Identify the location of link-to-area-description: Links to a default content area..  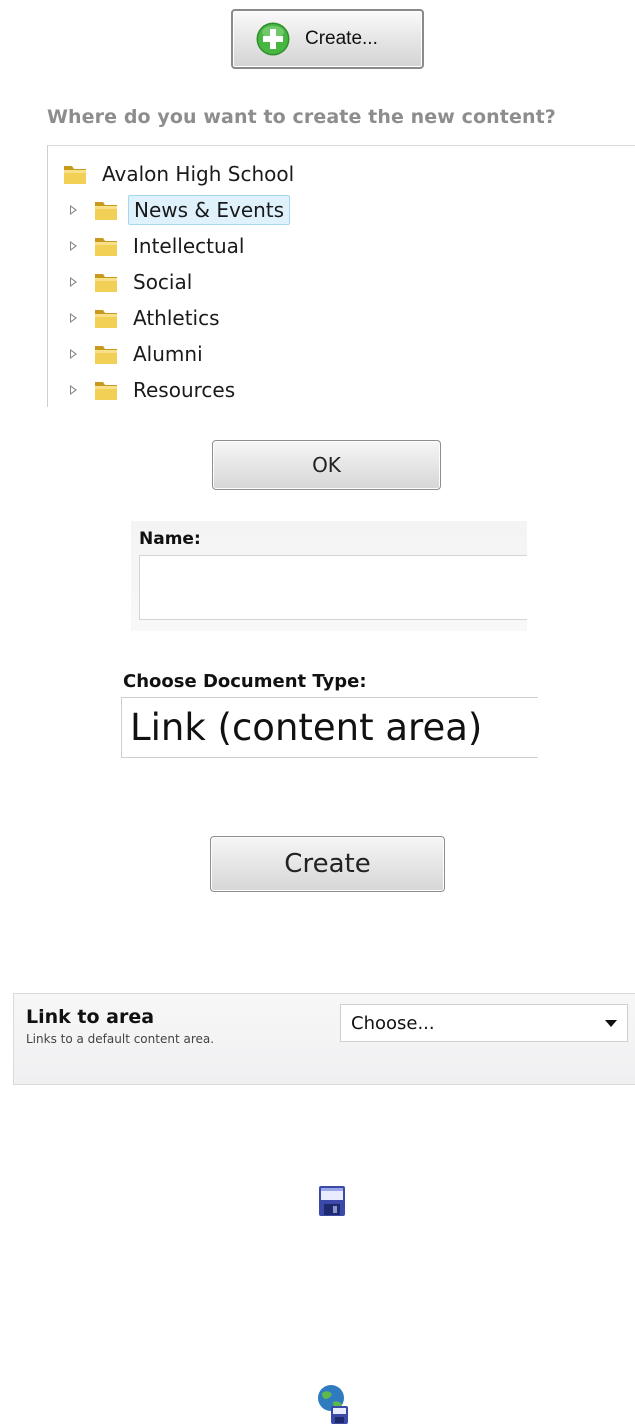
(120, 1039).